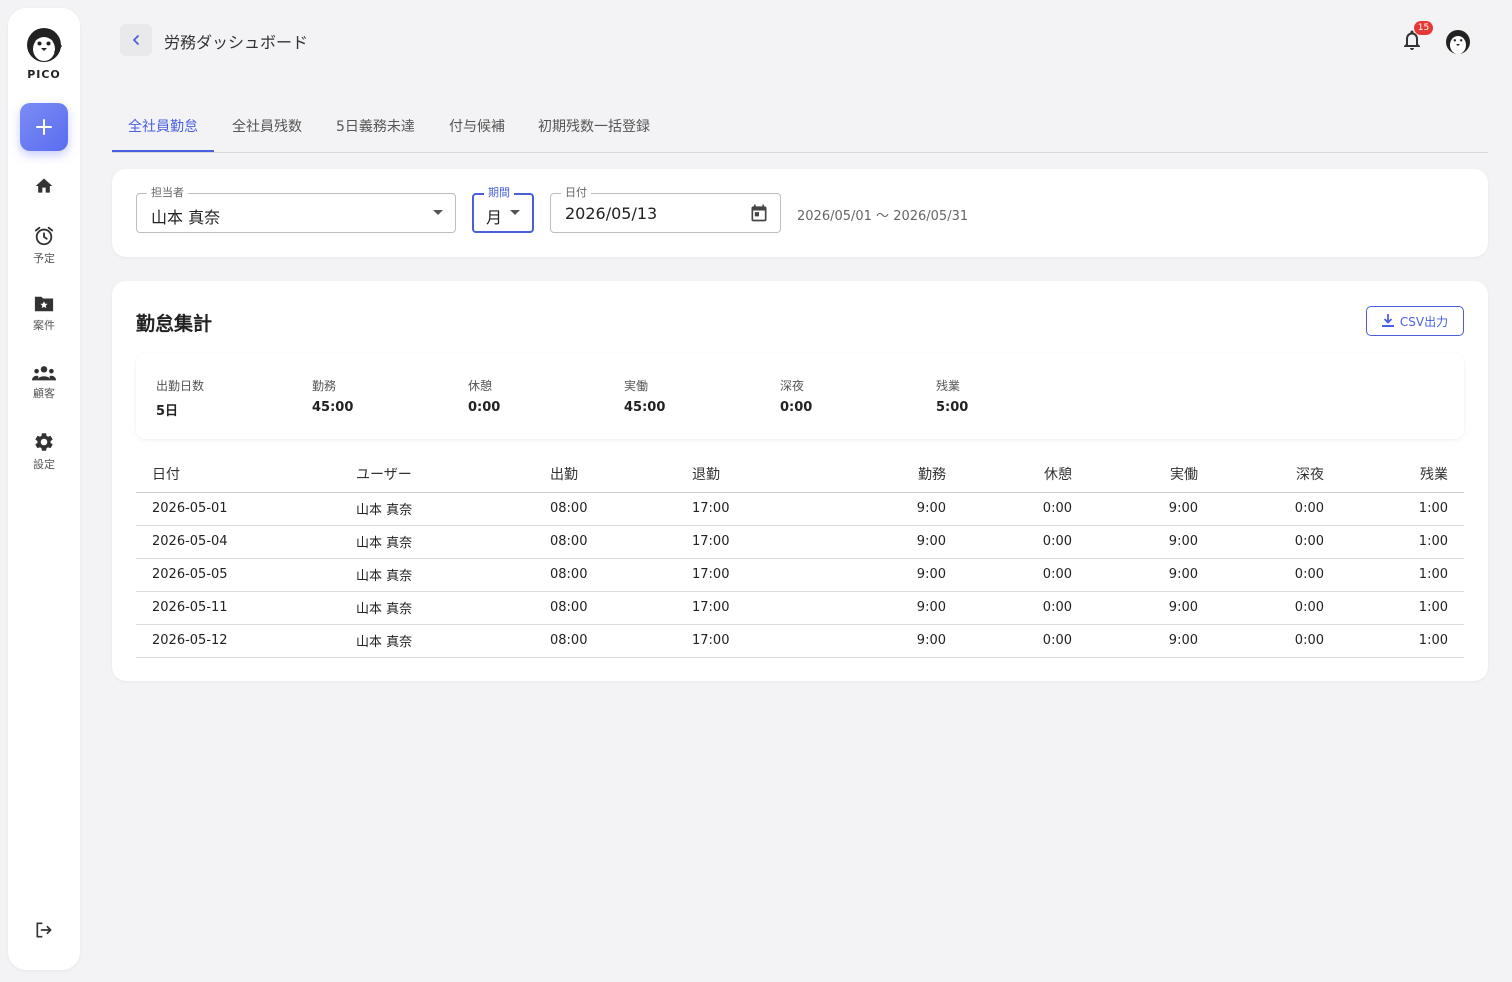 The height and width of the screenshot is (982, 1512). Describe the element at coordinates (324, 386) in the screenshot. I see `stat-label: 勤務` at that location.